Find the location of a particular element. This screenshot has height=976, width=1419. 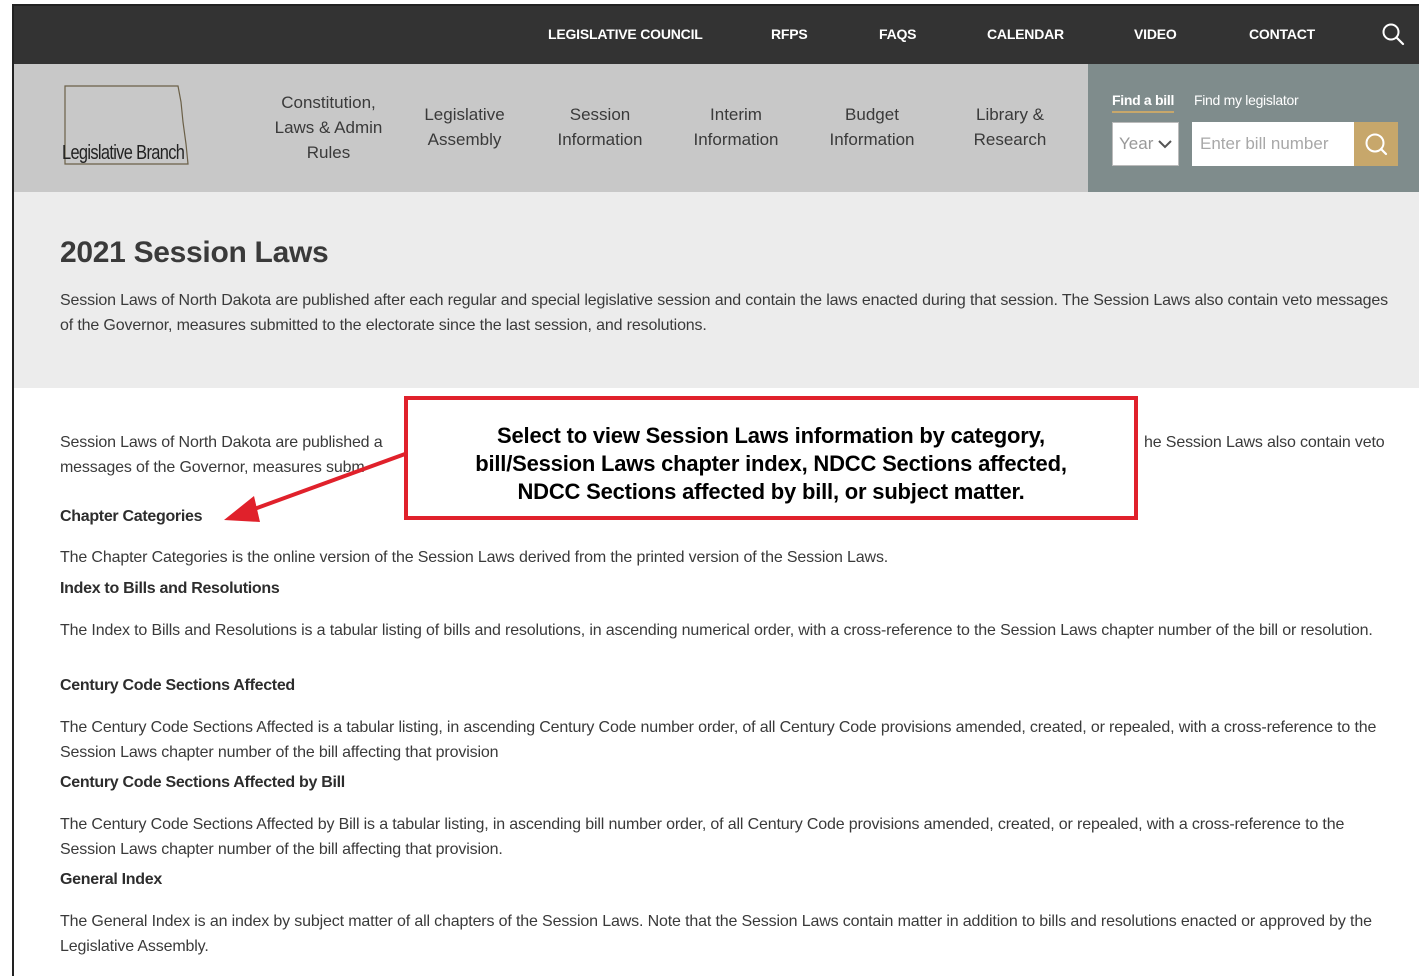

chevron-down-icon is located at coordinates (1165, 144).